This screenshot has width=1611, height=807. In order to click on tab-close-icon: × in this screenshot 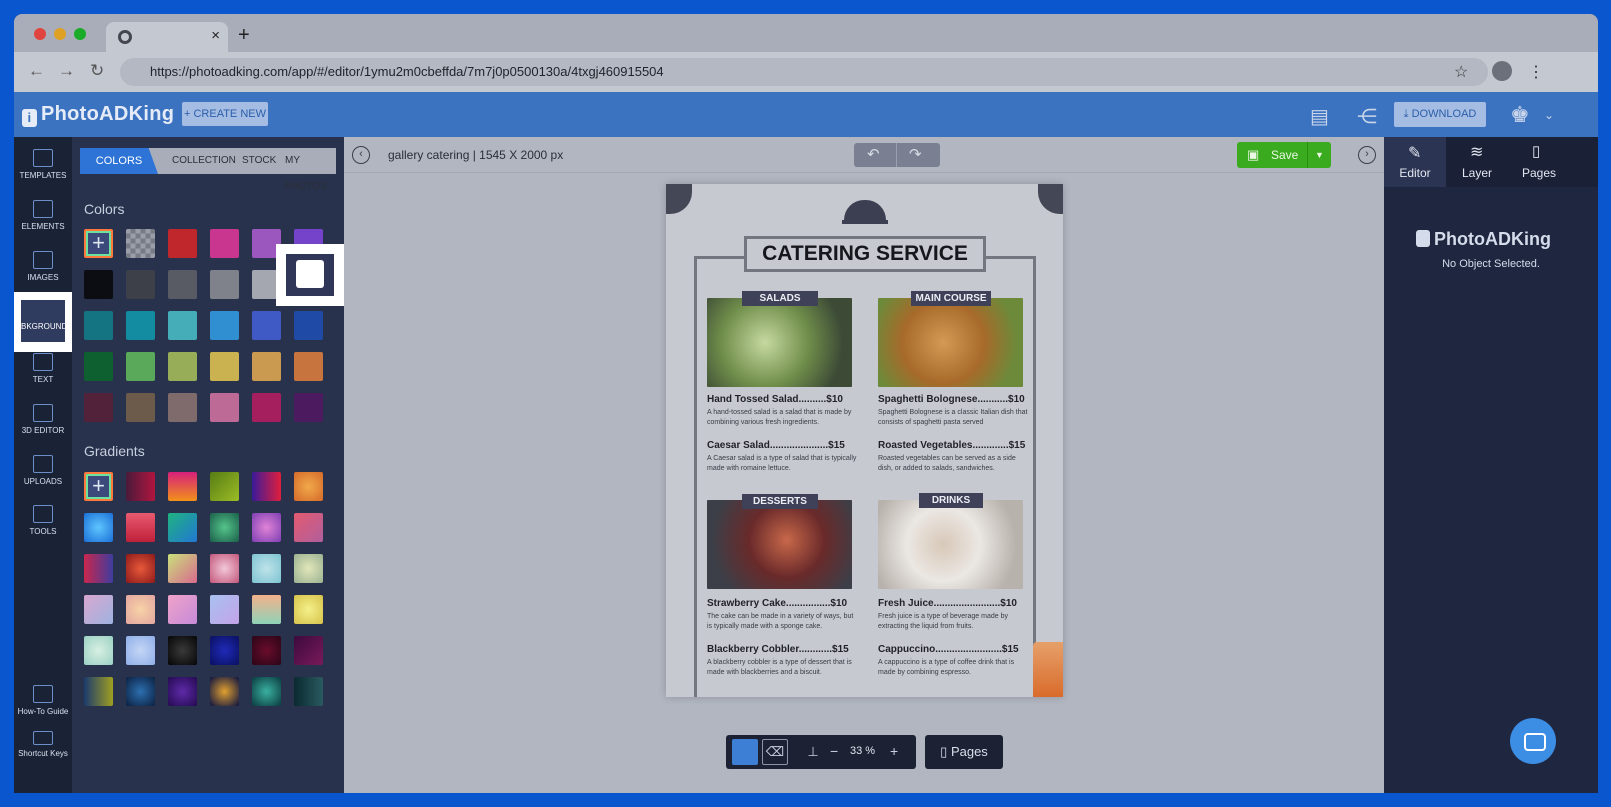, I will do `click(215, 35)`.